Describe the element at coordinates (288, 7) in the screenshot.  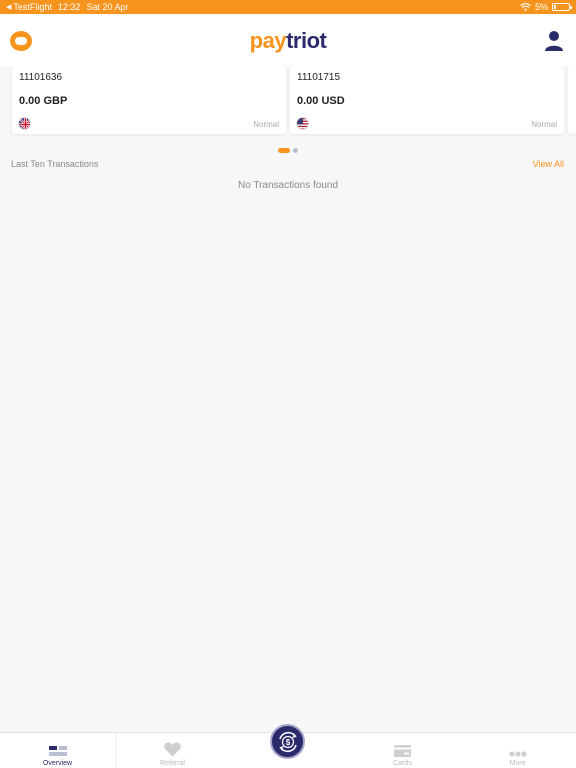
I see `status-bar: ◀ TestFlight 12:32 Sat 20 Apr 5%` at that location.